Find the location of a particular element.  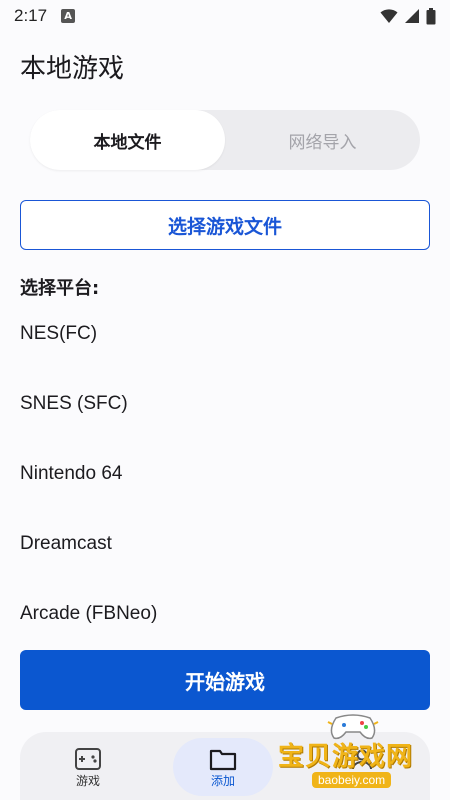

platform-option-dreamcast: Dreamcast is located at coordinates (225, 544).